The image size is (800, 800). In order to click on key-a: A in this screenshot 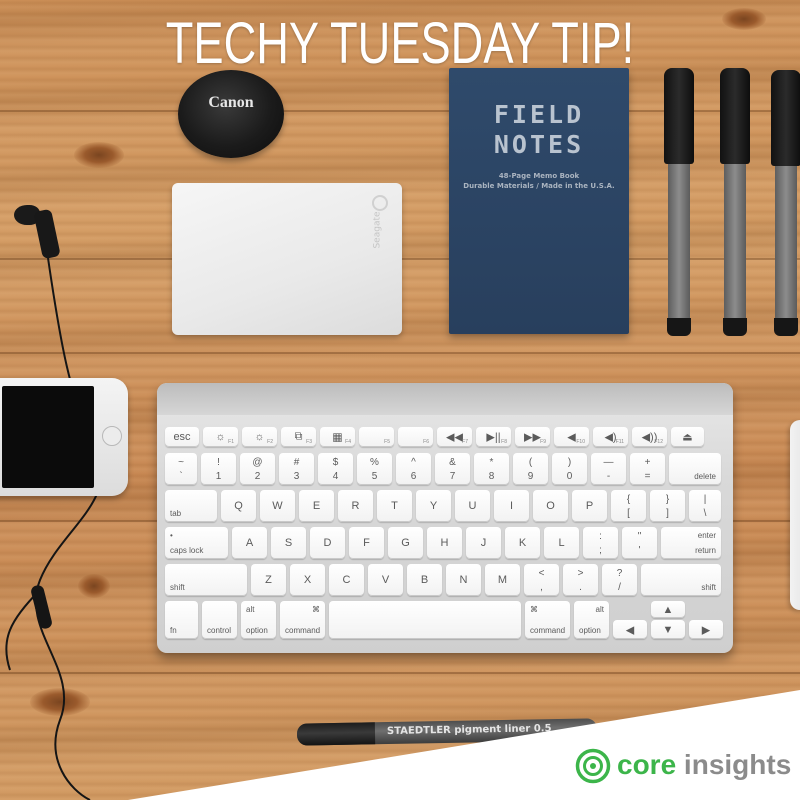, I will do `click(249, 543)`.